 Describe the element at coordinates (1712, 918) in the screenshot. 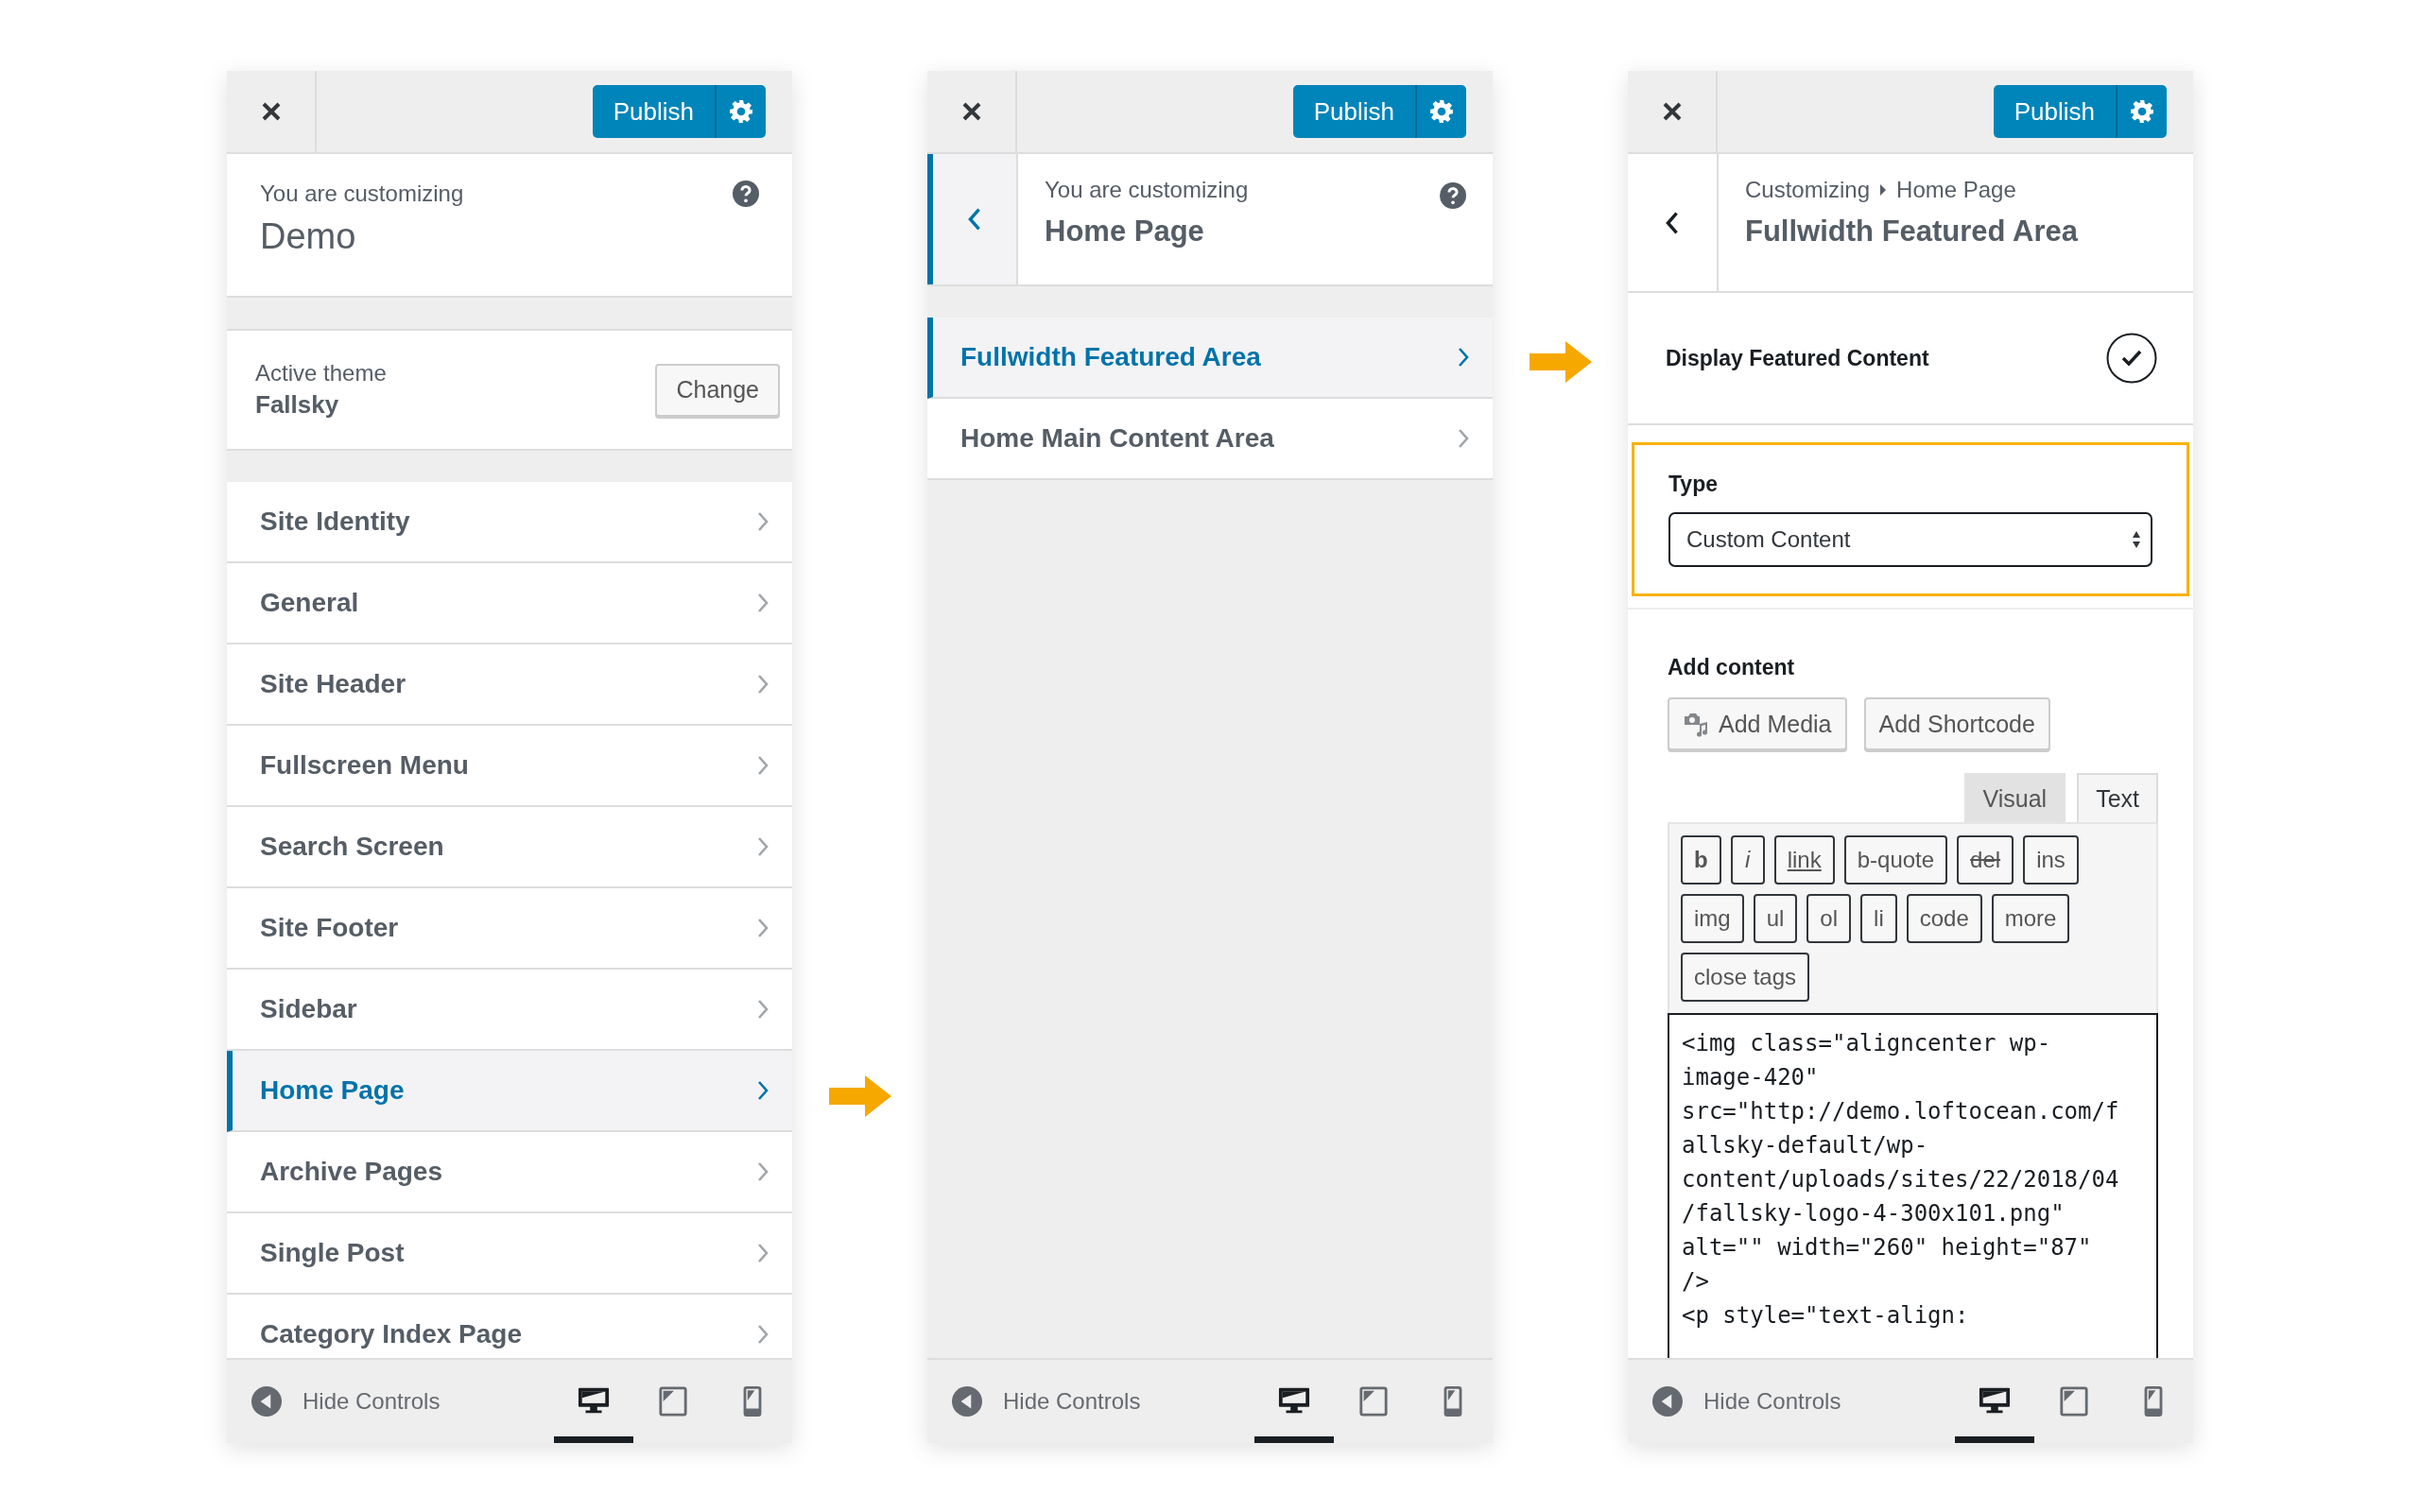

I see `quicktag-button: img` at that location.